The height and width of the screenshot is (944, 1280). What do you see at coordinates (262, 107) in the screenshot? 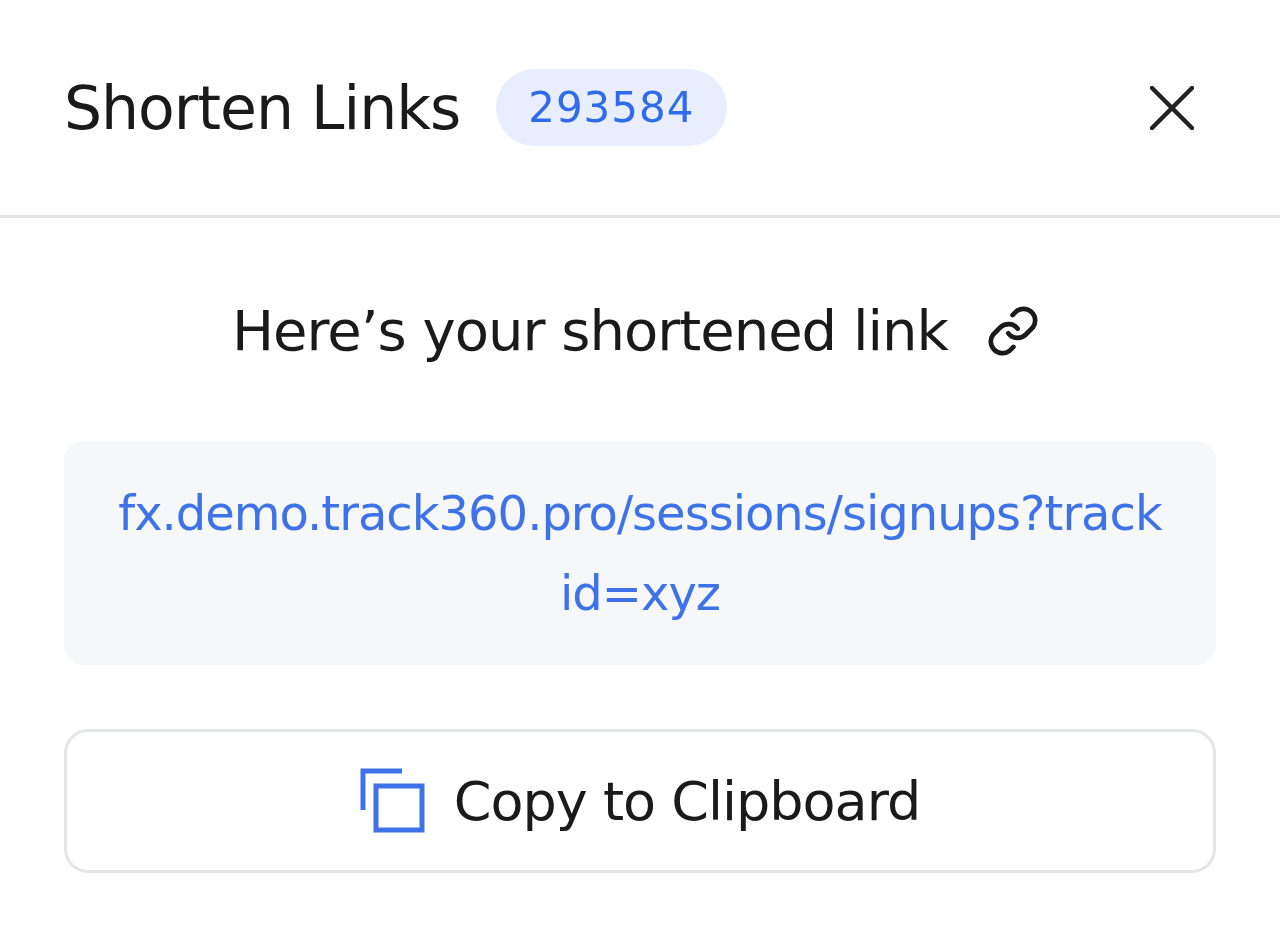
I see `dialog-title: Shorten Links` at bounding box center [262, 107].